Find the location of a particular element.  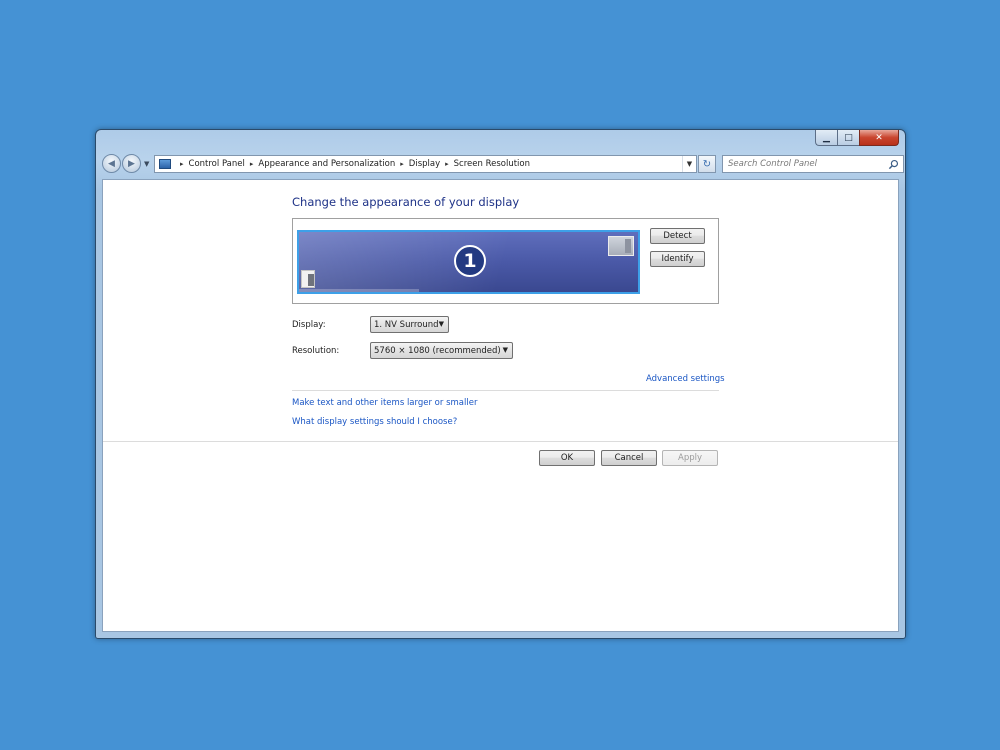

display-select: 1. NV Surround ▼ is located at coordinates (409, 324).